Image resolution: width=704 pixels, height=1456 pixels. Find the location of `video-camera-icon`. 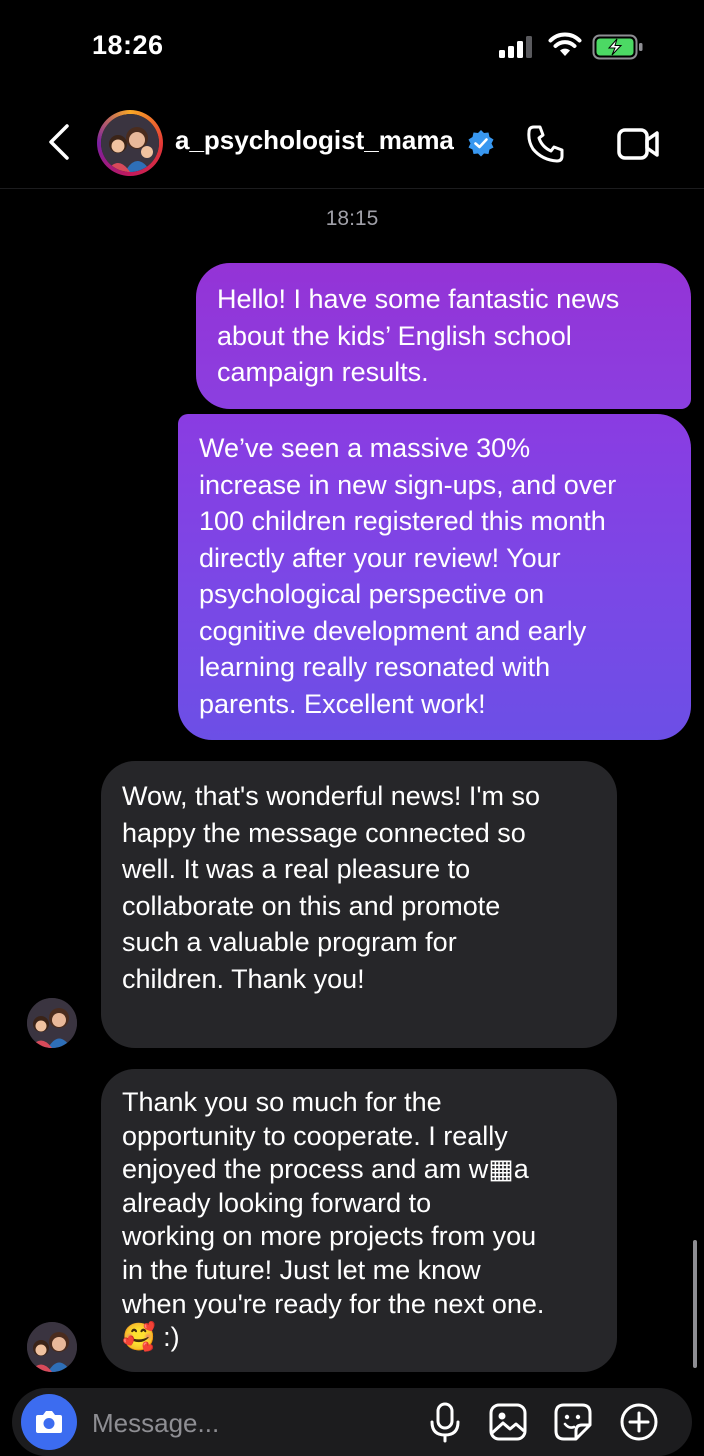

video-camera-icon is located at coordinates (638, 144).